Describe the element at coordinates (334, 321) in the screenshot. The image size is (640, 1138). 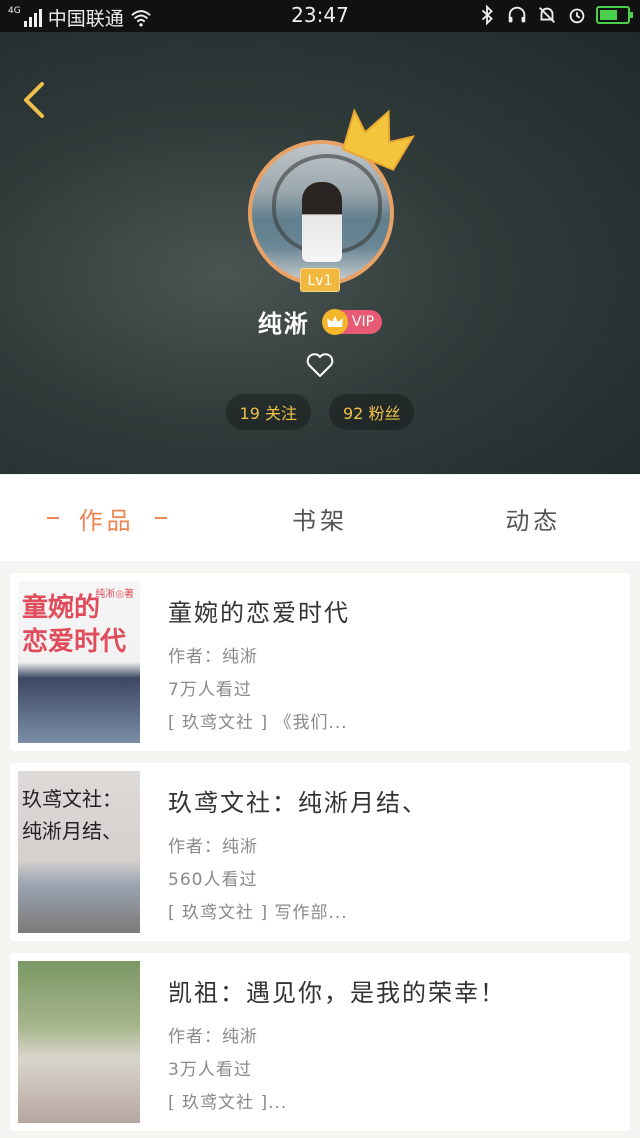
I see `vip-crown-icon` at that location.